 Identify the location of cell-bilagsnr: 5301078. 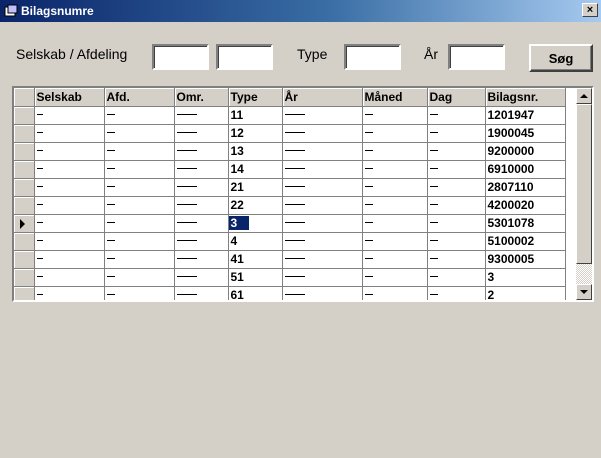
(525, 223).